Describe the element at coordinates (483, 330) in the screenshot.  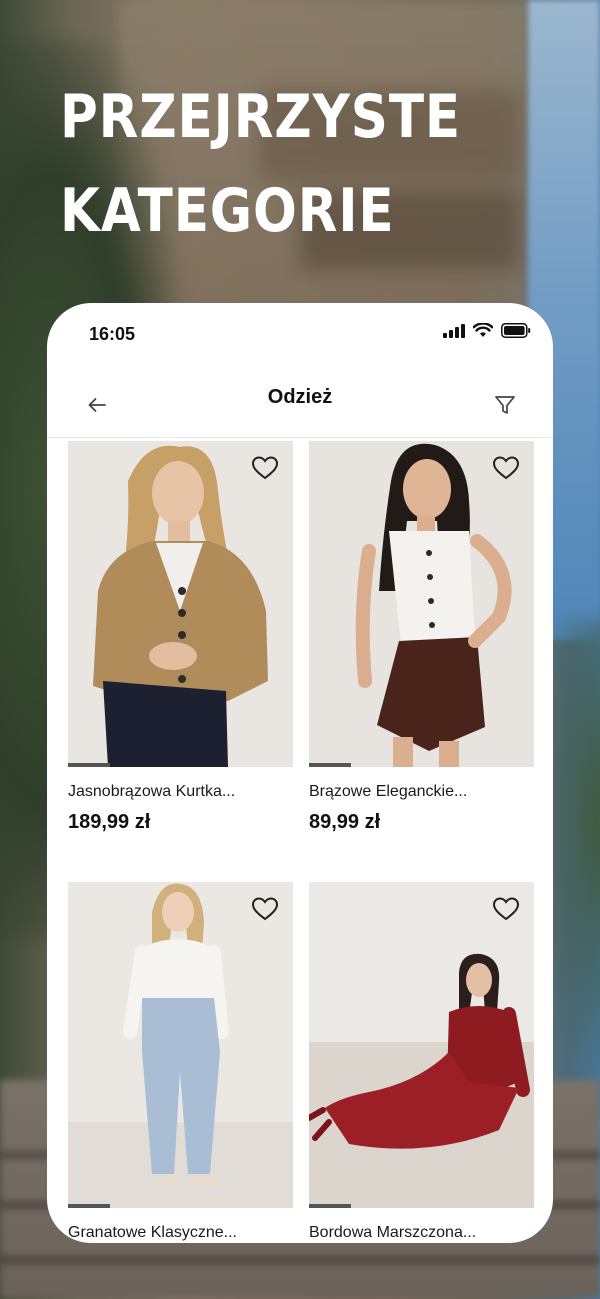
I see `wifi-icon` at that location.